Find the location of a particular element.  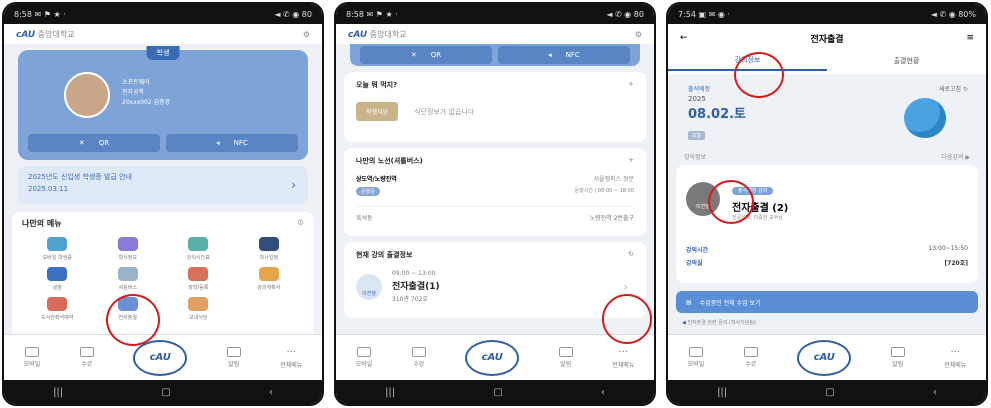

qr-icon: ✕ is located at coordinates (413, 55).